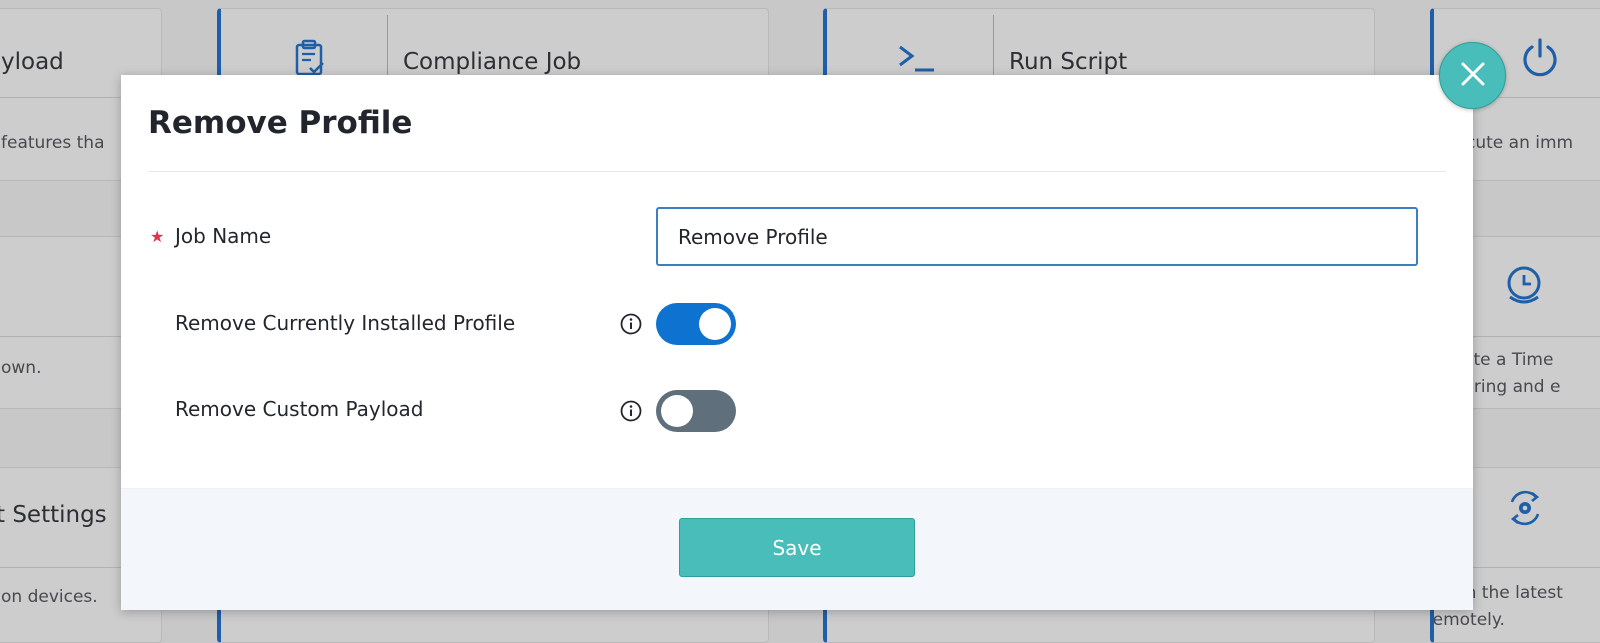 This screenshot has height=643, width=1600. What do you see at coordinates (917, 61) in the screenshot?
I see `terminal-prompt-icon` at bounding box center [917, 61].